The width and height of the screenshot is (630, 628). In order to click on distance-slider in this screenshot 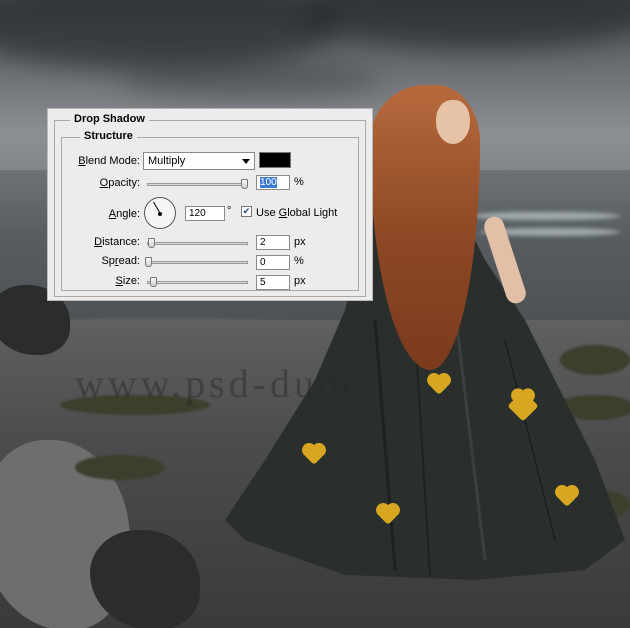, I will do `click(197, 243)`.